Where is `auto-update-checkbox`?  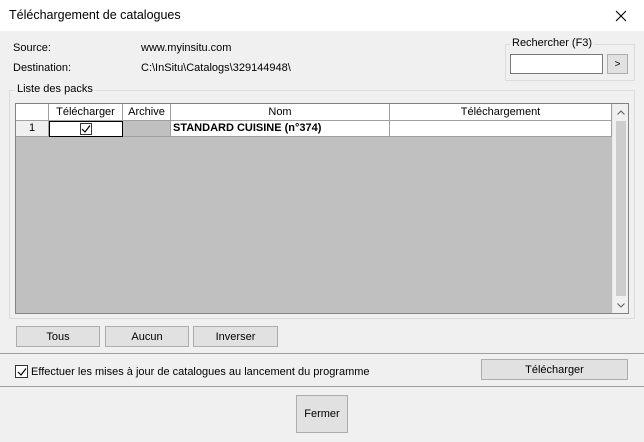
auto-update-checkbox is located at coordinates (21, 371).